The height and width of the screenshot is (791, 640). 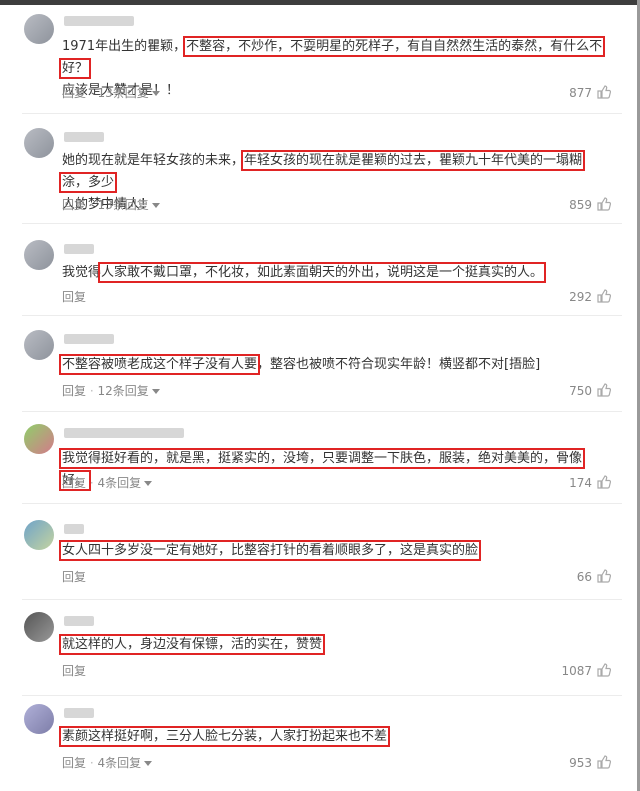 What do you see at coordinates (399, 364) in the screenshot?
I see `comment-text-plain: ，整容也被喷不符合现实年龄！横竖都不对[捂脸]` at bounding box center [399, 364].